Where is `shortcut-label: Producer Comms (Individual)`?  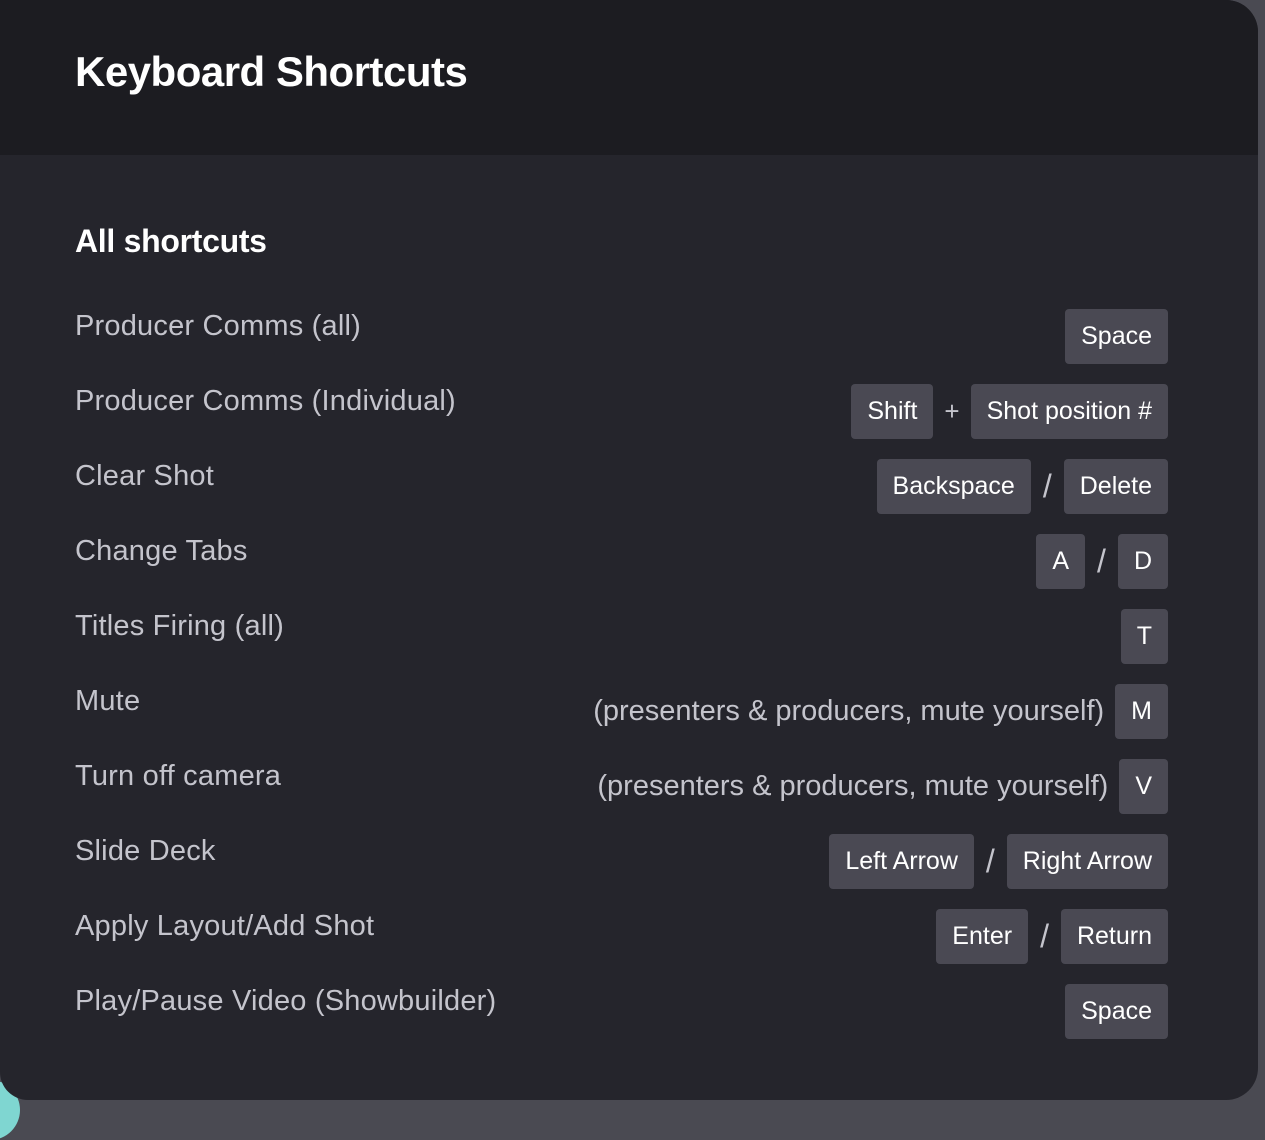
shortcut-label: Producer Comms (Individual) is located at coordinates (265, 401).